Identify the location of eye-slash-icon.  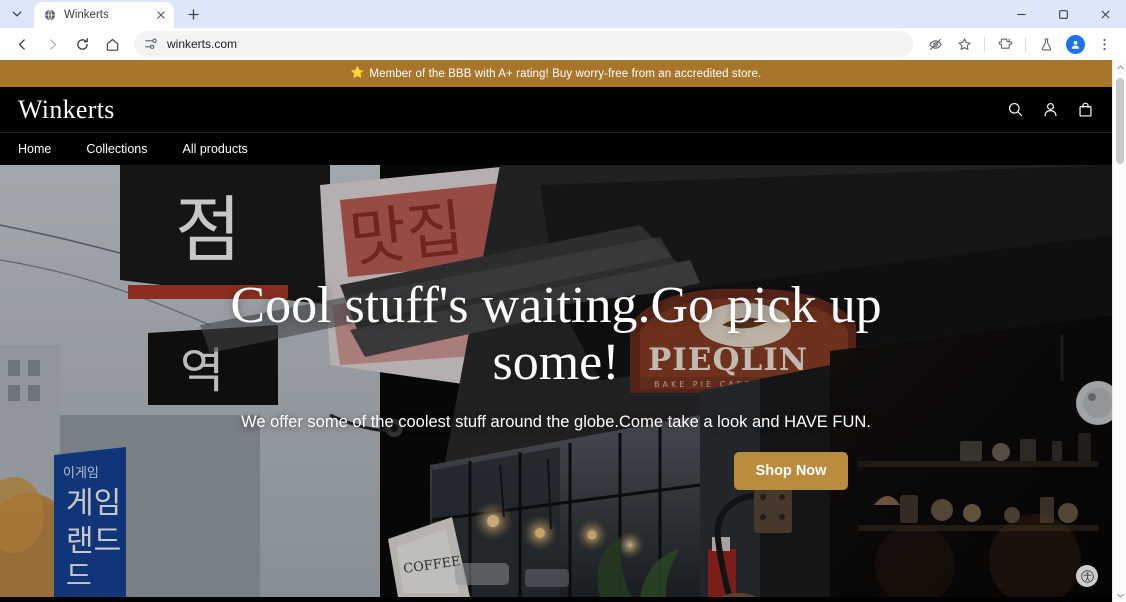
(935, 44).